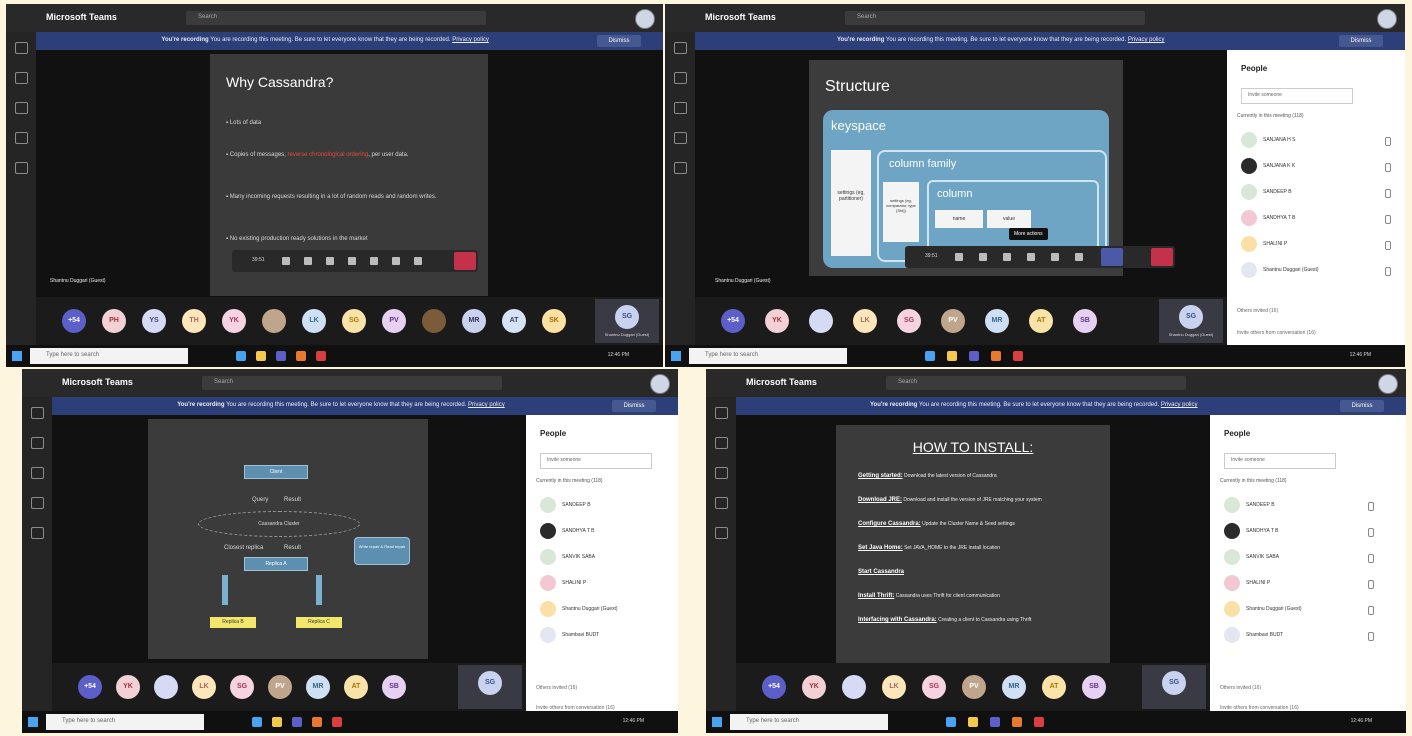  What do you see at coordinates (286, 261) in the screenshot?
I see `camera-icon` at bounding box center [286, 261].